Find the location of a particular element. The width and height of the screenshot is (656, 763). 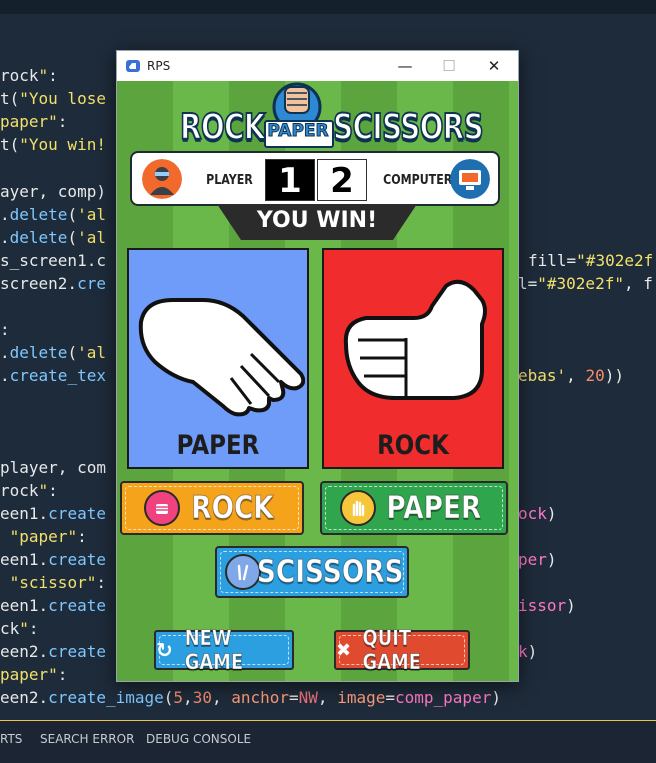

computer-score: 2 is located at coordinates (342, 180).